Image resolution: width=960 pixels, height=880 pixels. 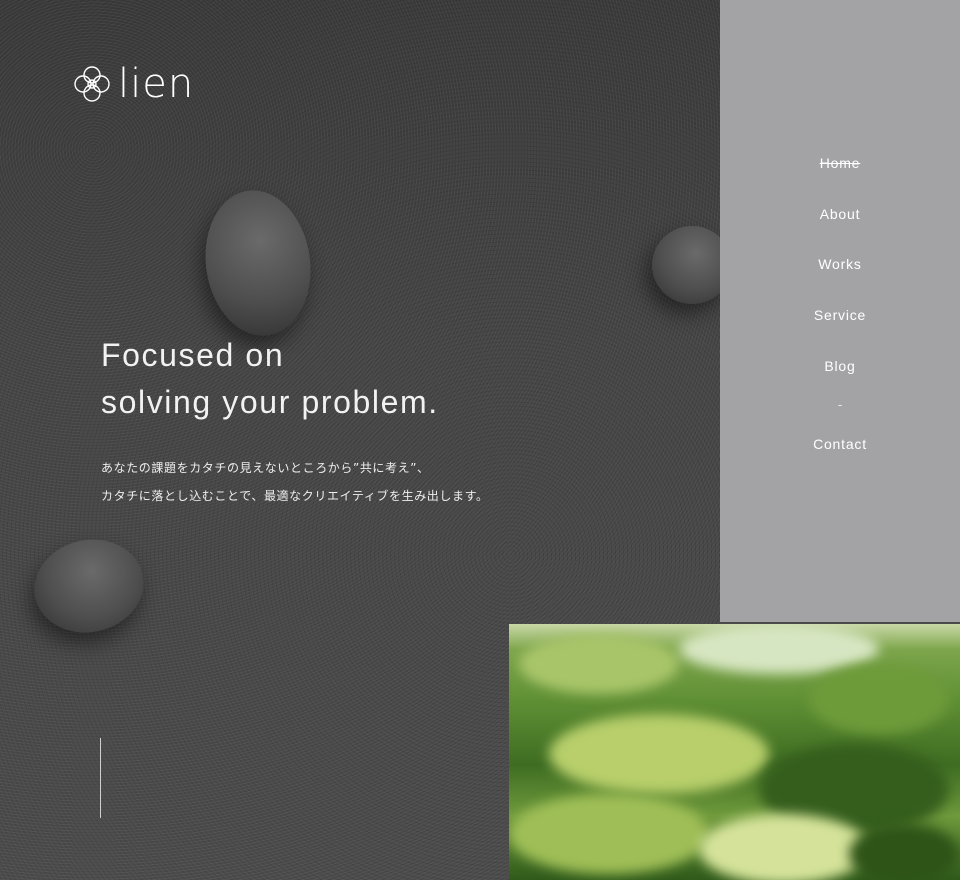 I want to click on logo-link: lien, so click(x=133, y=84).